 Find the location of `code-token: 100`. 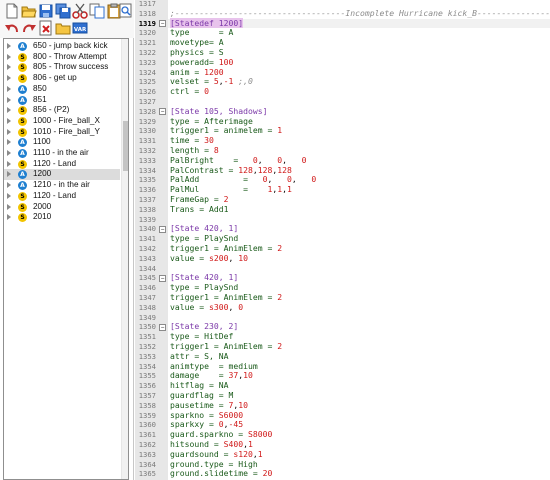

code-token: 100 is located at coordinates (226, 61).